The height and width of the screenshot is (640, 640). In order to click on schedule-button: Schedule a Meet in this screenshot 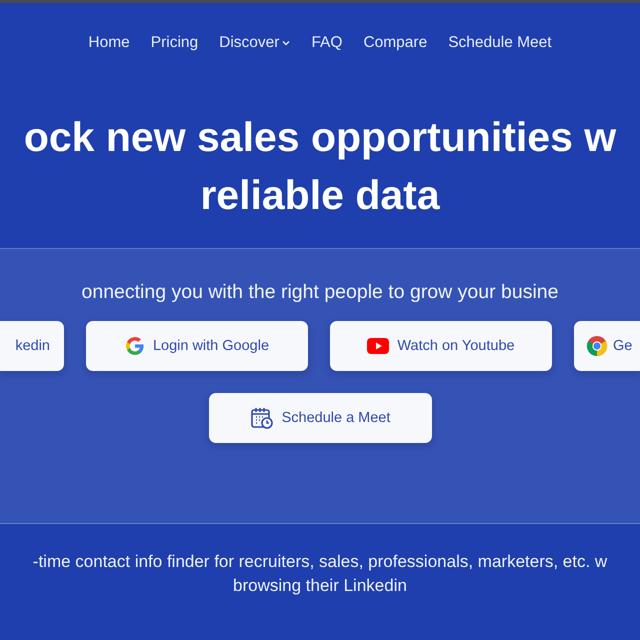, I will do `click(320, 418)`.